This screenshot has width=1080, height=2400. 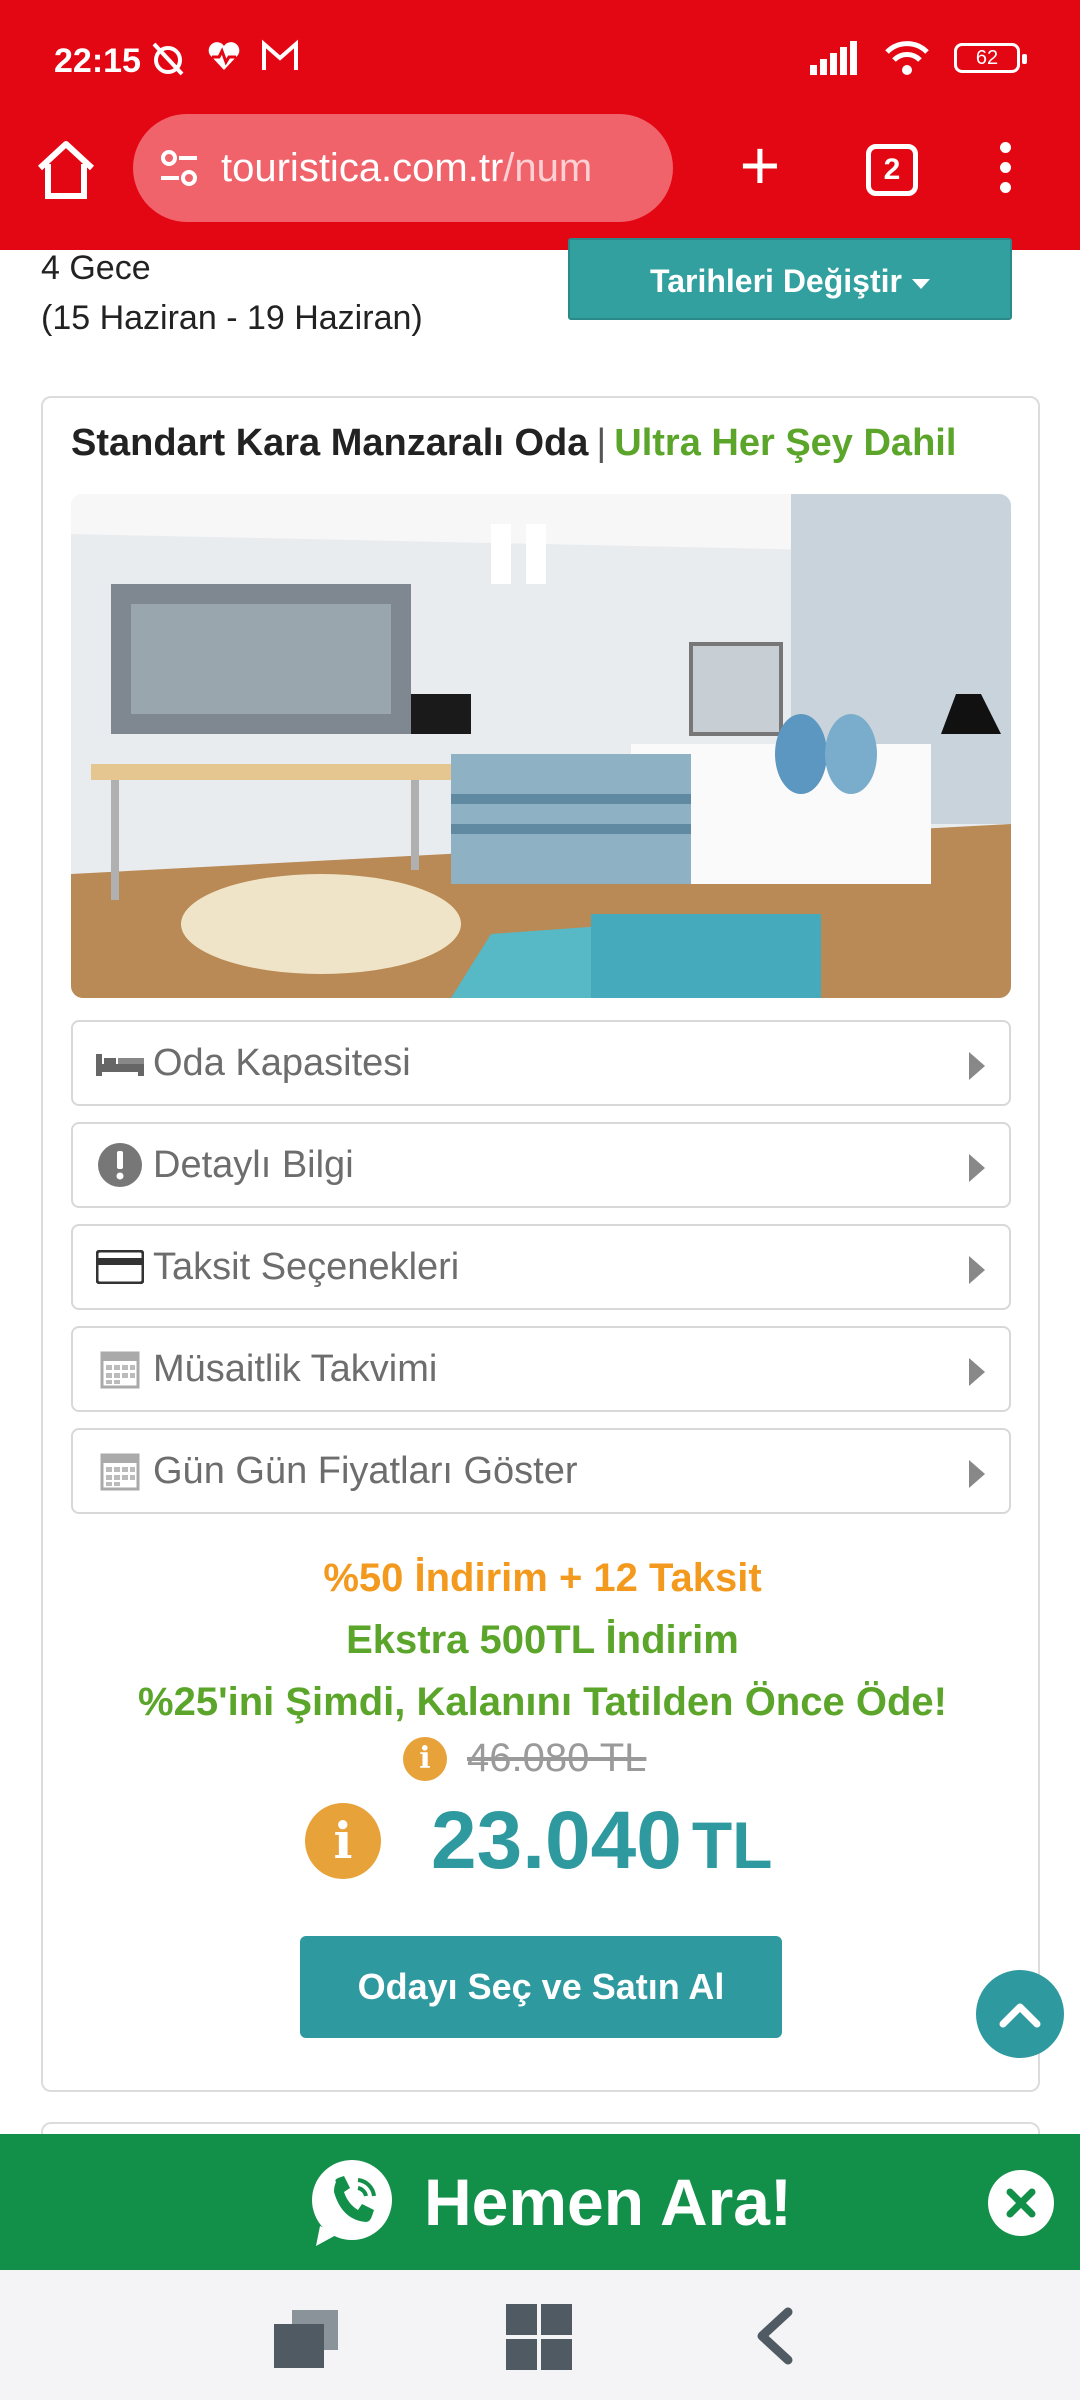 What do you see at coordinates (990, 58) in the screenshot?
I see `battery-icon: 62` at bounding box center [990, 58].